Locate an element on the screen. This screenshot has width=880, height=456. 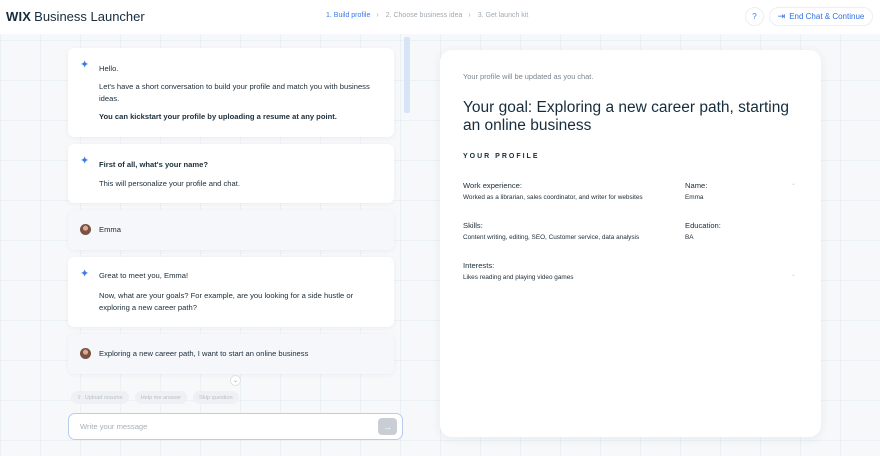
end-chat-continue-button: ⇥ End Chat & Continue is located at coordinates (821, 16).